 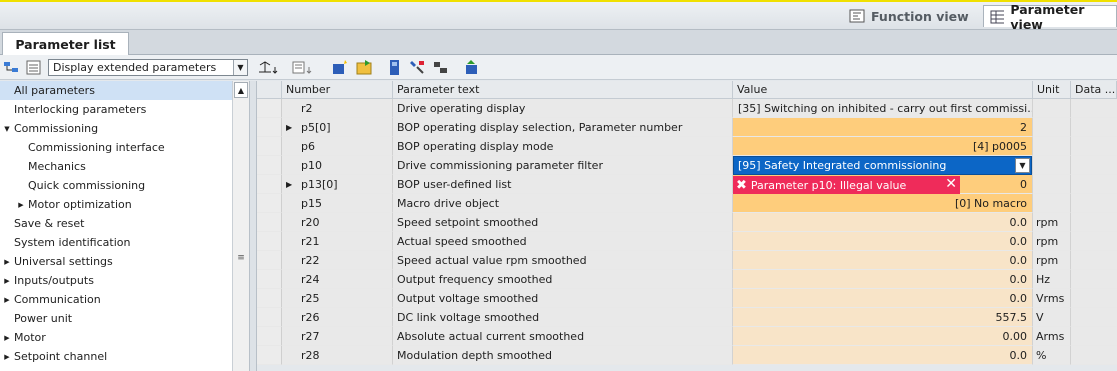 I want to click on tab-parameter-list: Parameter list, so click(x=65, y=44).